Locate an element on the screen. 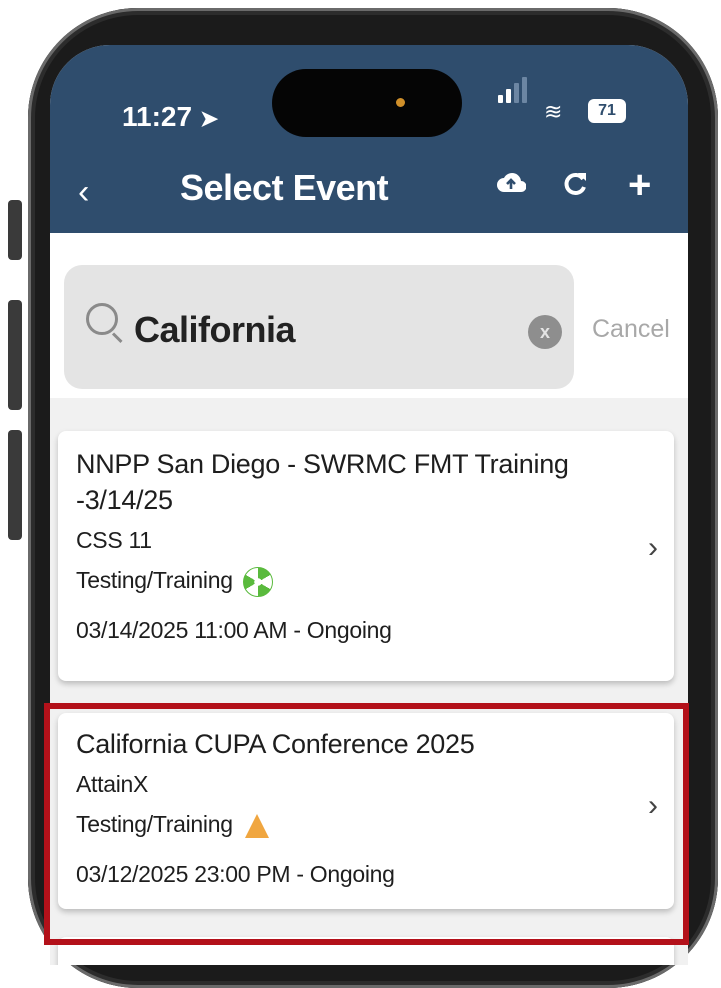 The height and width of the screenshot is (988, 721). search-icon is located at coordinates (102, 319).